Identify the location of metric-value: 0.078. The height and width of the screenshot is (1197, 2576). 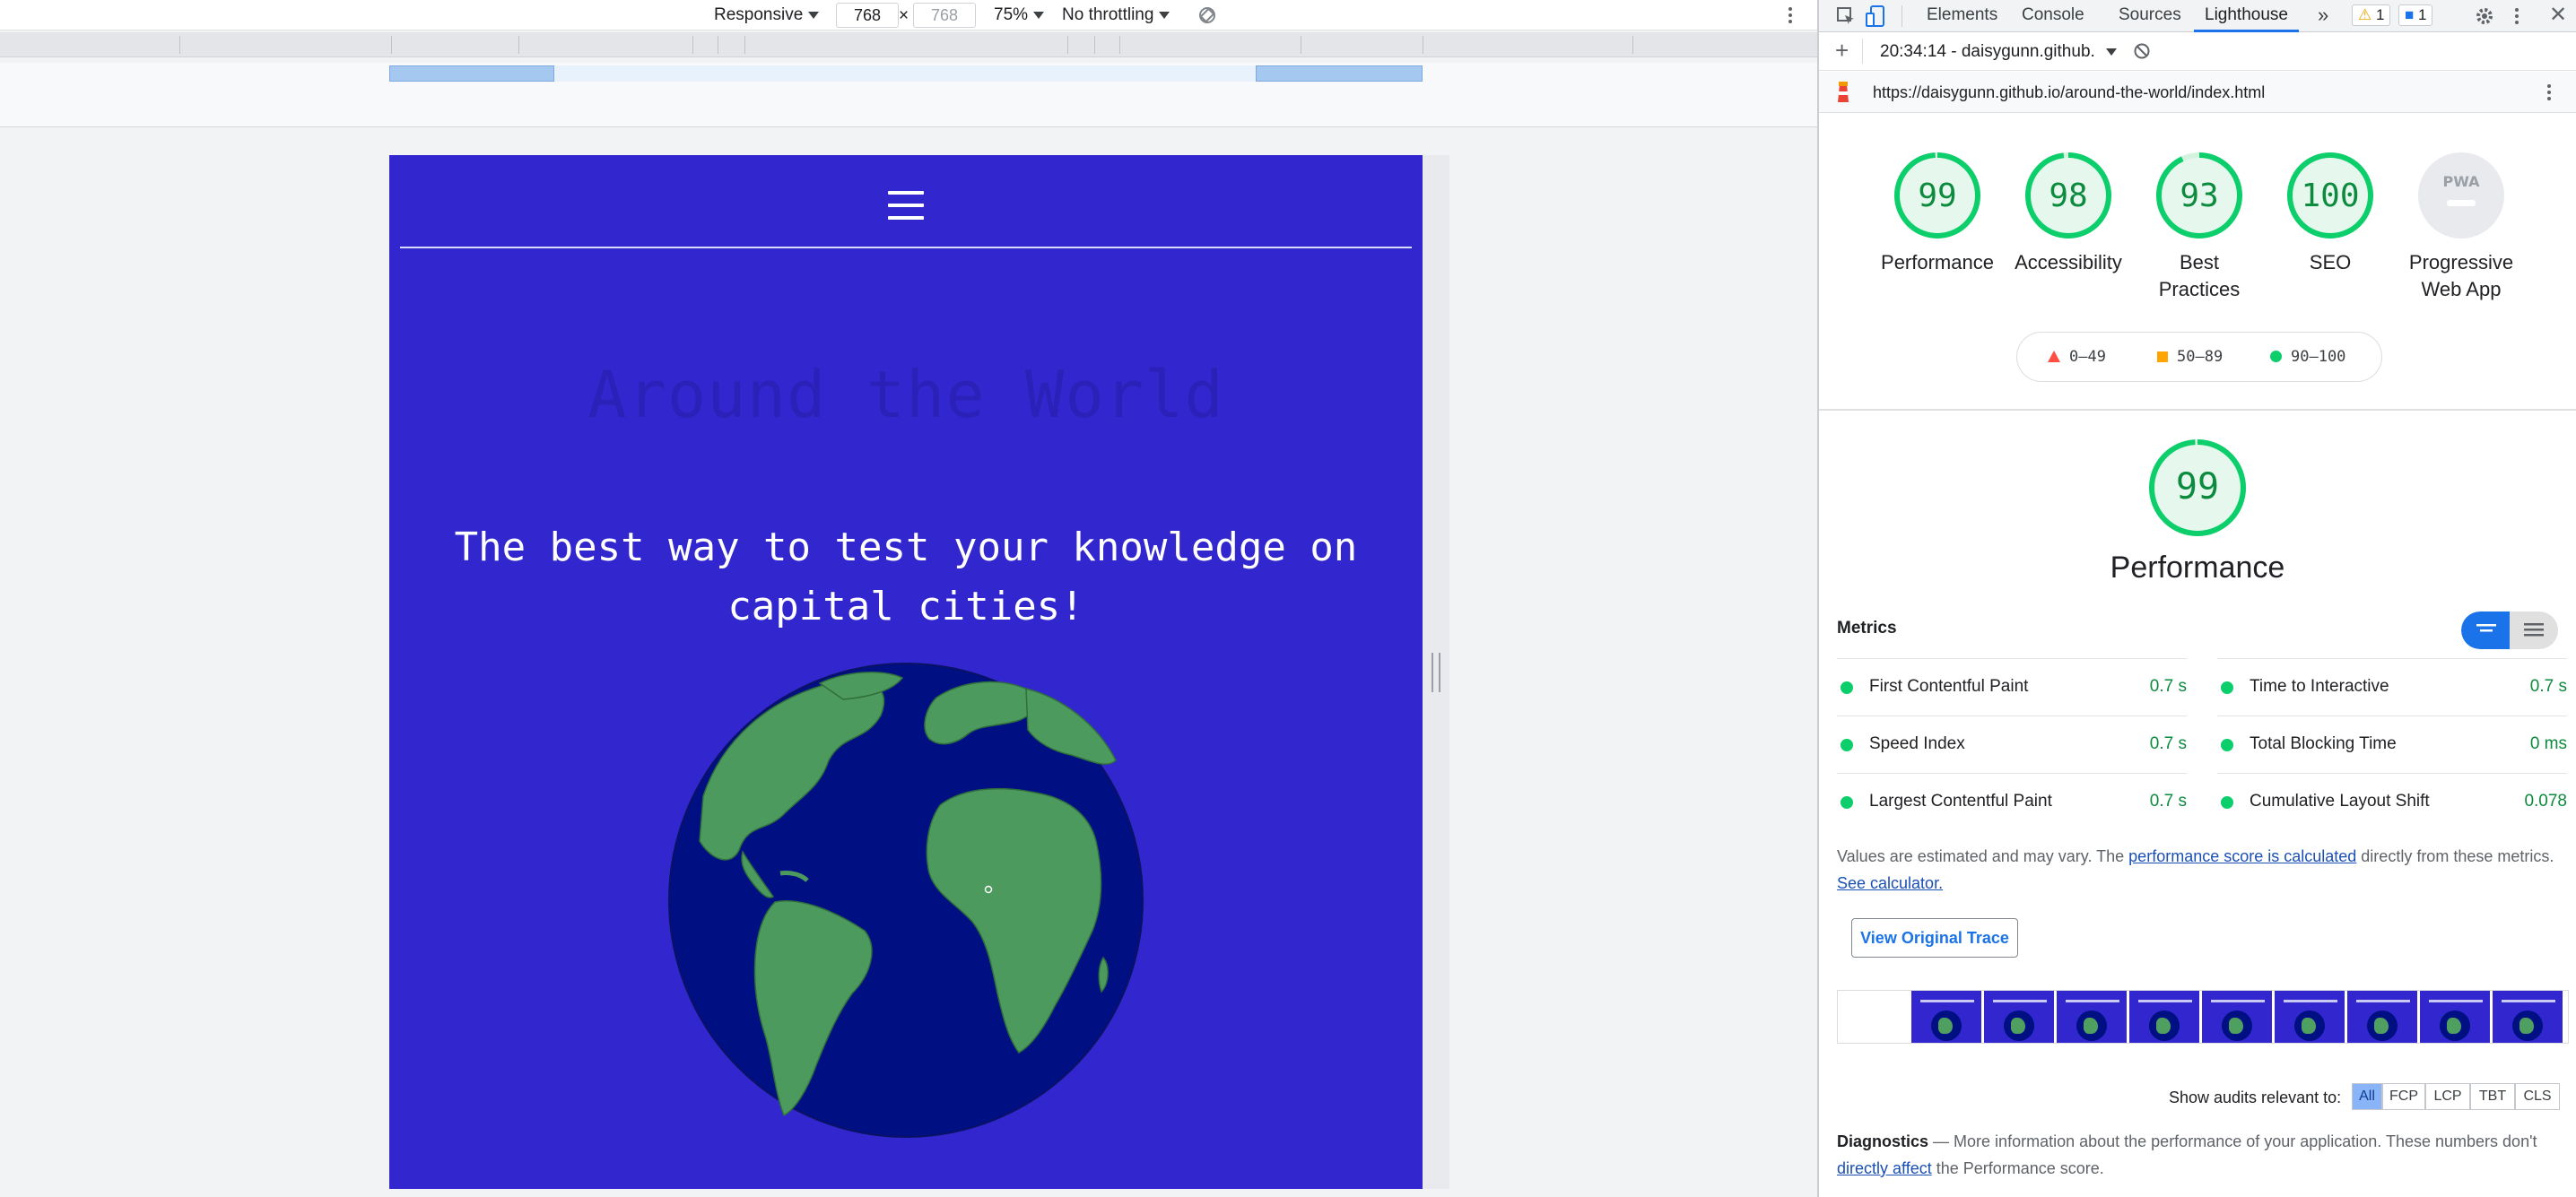
(2545, 801).